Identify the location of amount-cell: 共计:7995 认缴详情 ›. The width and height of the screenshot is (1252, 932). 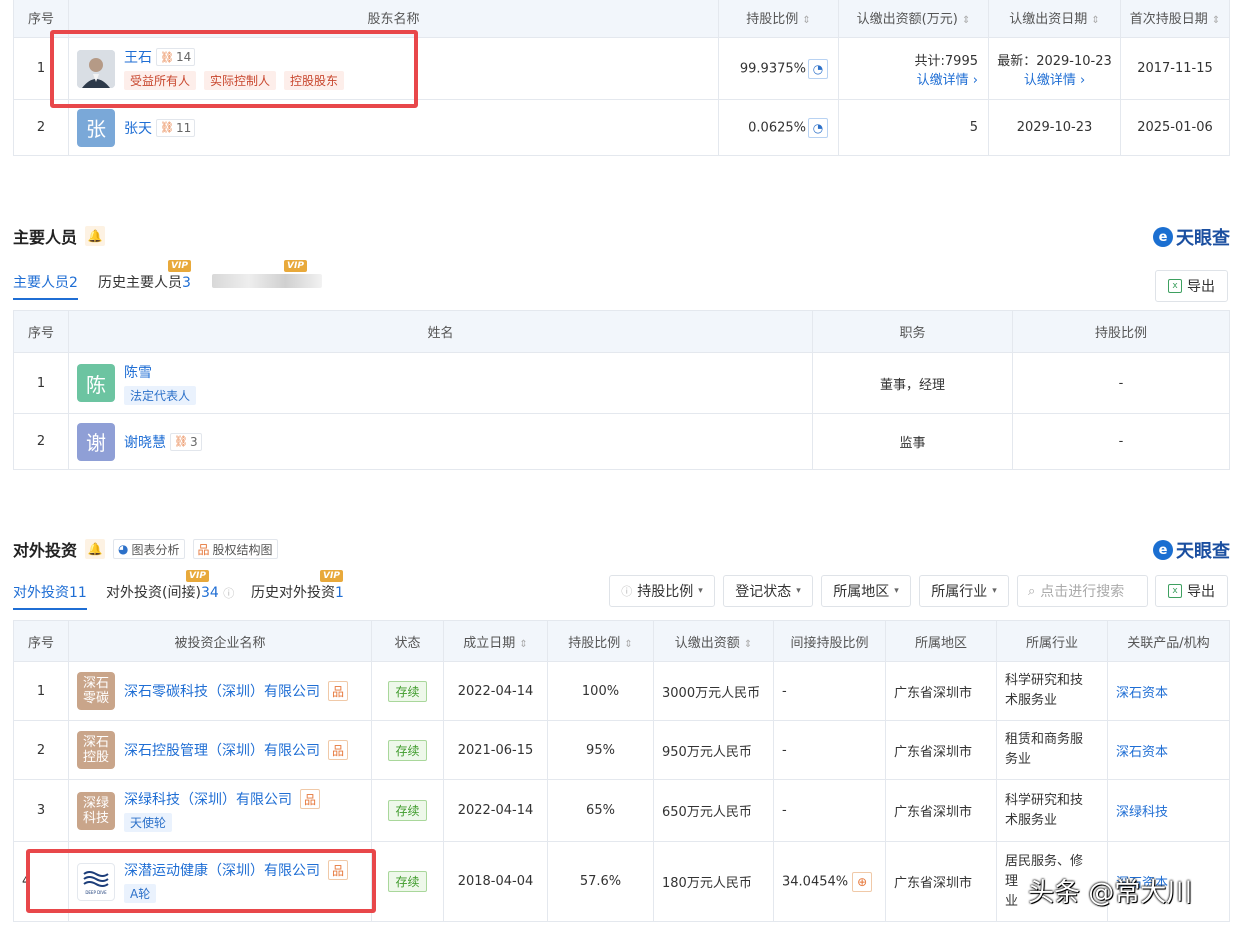
(913, 68).